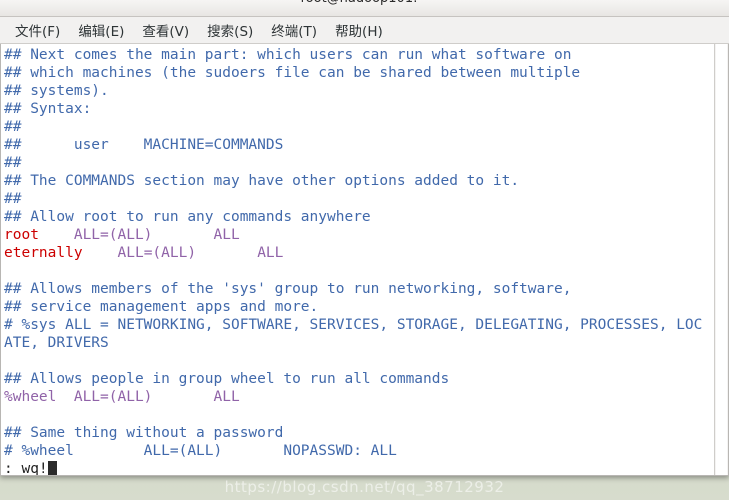 The image size is (729, 500). Describe the element at coordinates (359, 433) in the screenshot. I see `terminal-line: ## Same thing without a password` at that location.